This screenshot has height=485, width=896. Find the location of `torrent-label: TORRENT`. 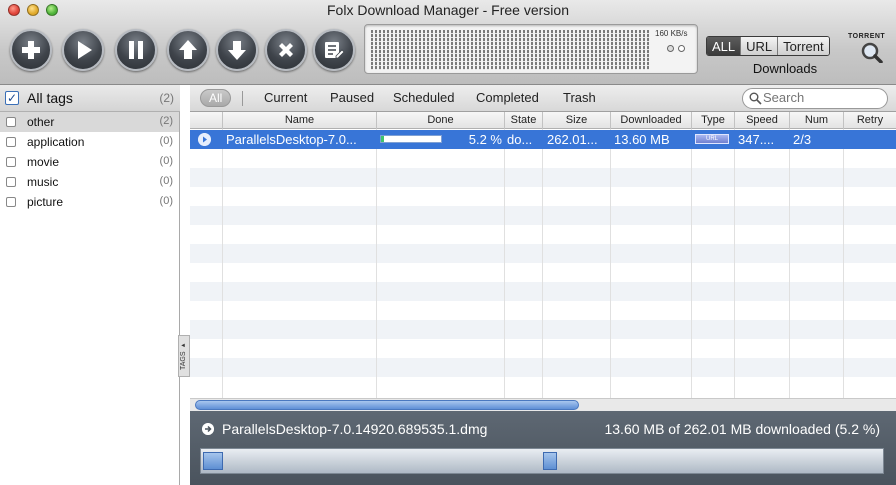

torrent-label: TORRENT is located at coordinates (867, 36).